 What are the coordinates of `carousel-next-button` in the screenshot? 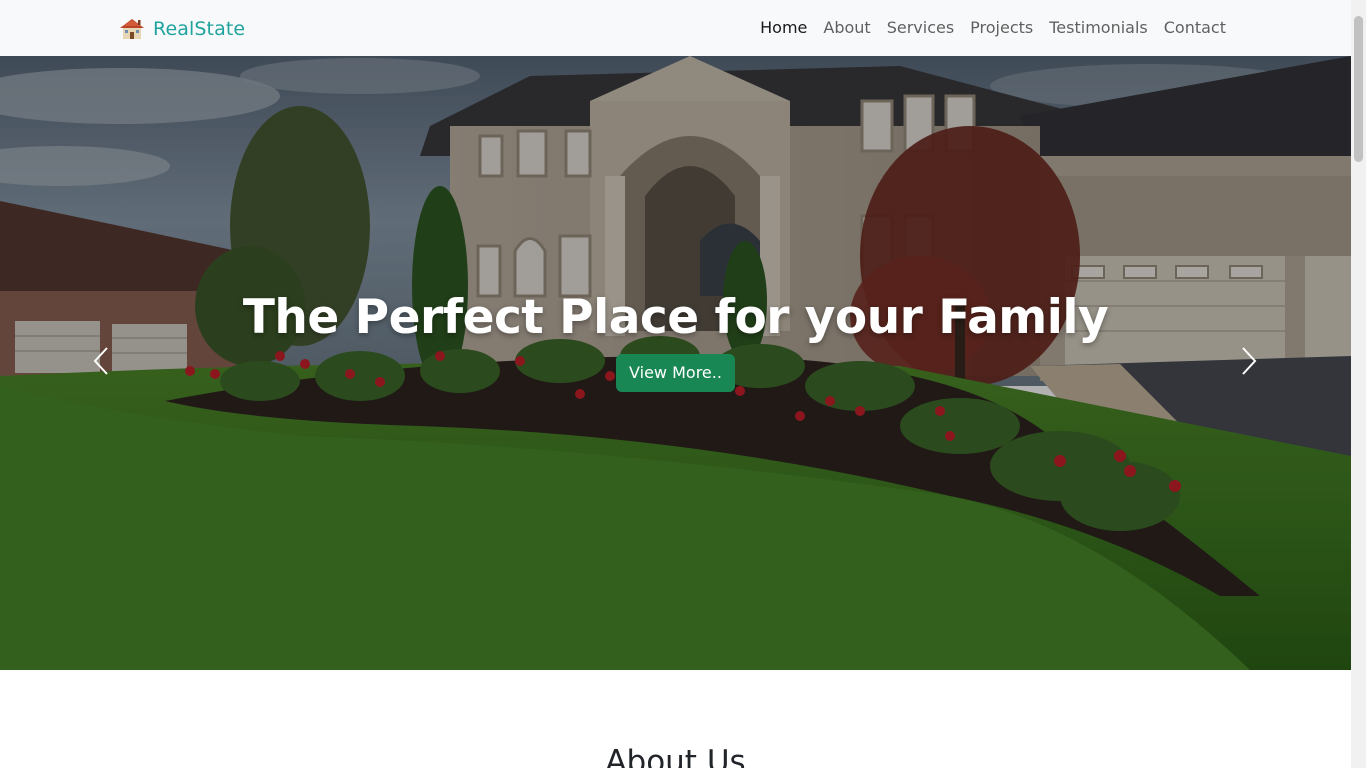 It's located at (1249, 363).